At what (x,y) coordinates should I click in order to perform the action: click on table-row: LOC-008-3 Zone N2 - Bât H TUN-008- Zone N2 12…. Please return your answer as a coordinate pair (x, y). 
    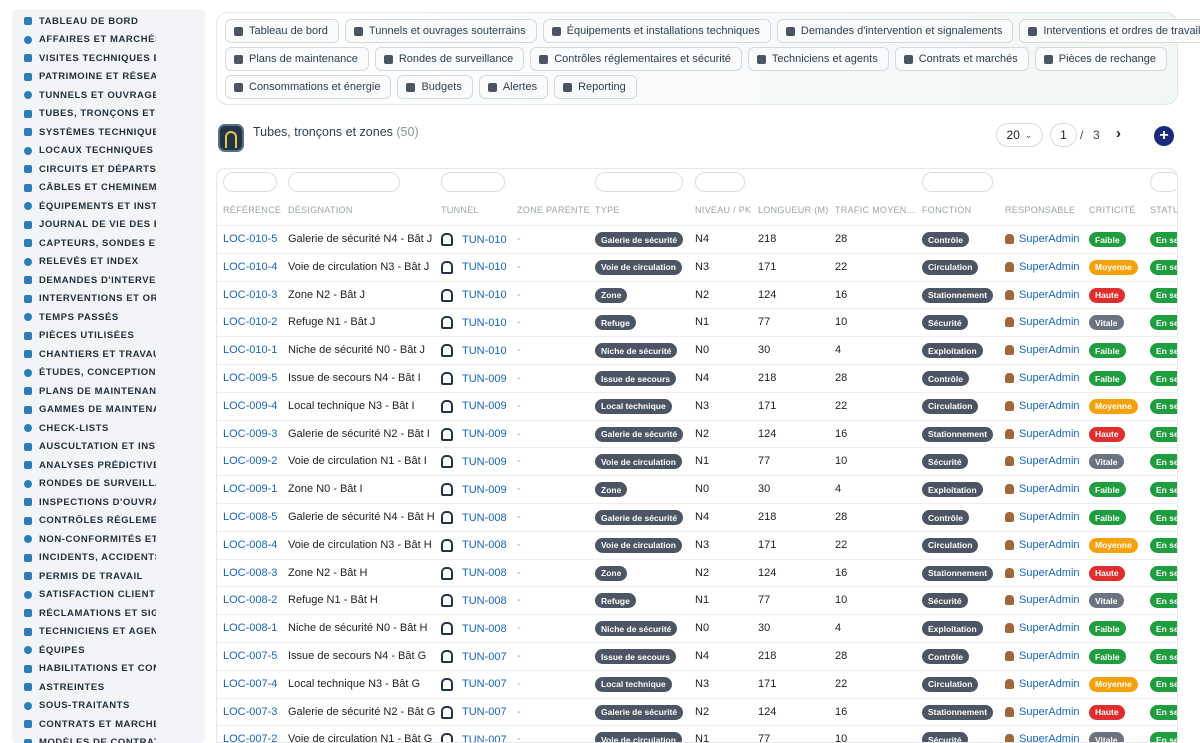
    Looking at the image, I should click on (697, 572).